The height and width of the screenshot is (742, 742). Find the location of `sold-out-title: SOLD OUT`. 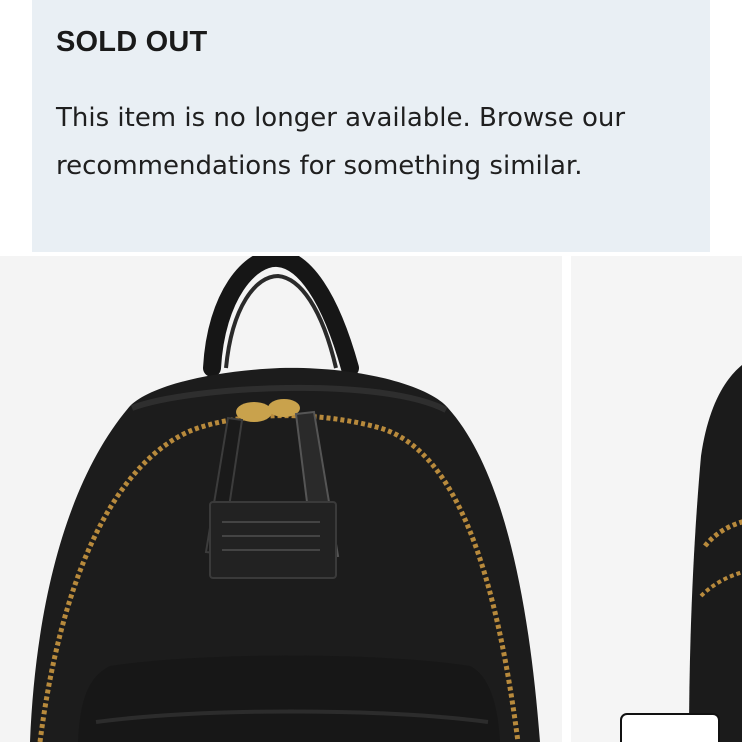

sold-out-title: SOLD OUT is located at coordinates (132, 42).